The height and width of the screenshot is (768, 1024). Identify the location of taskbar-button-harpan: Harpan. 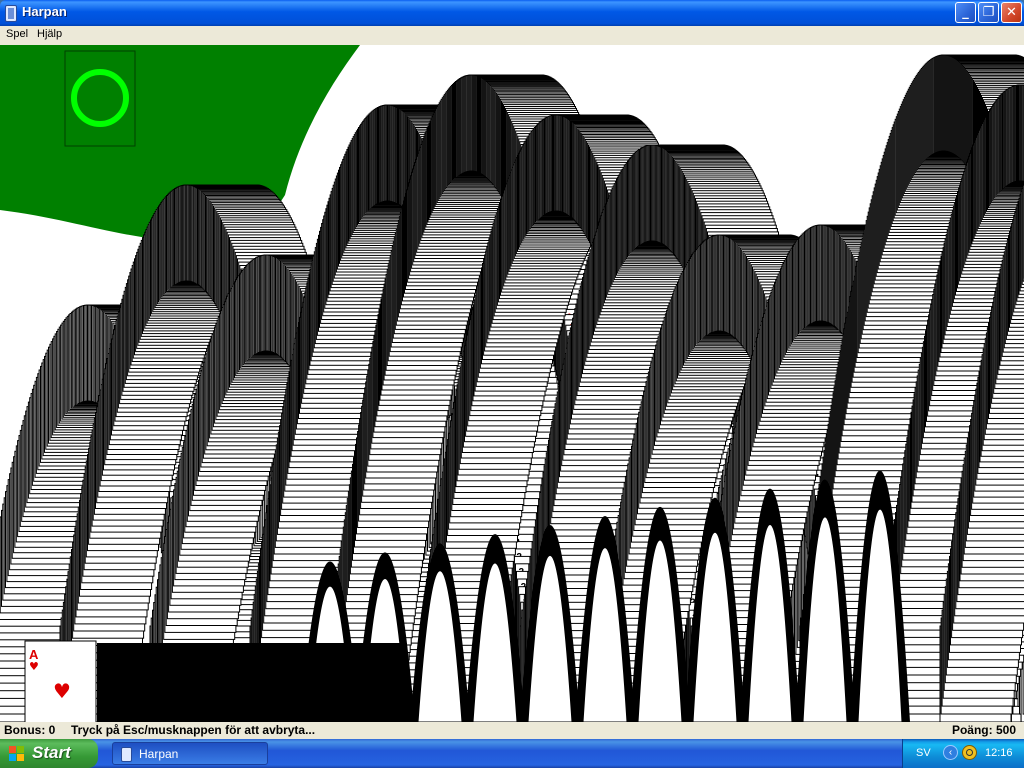
(190, 753).